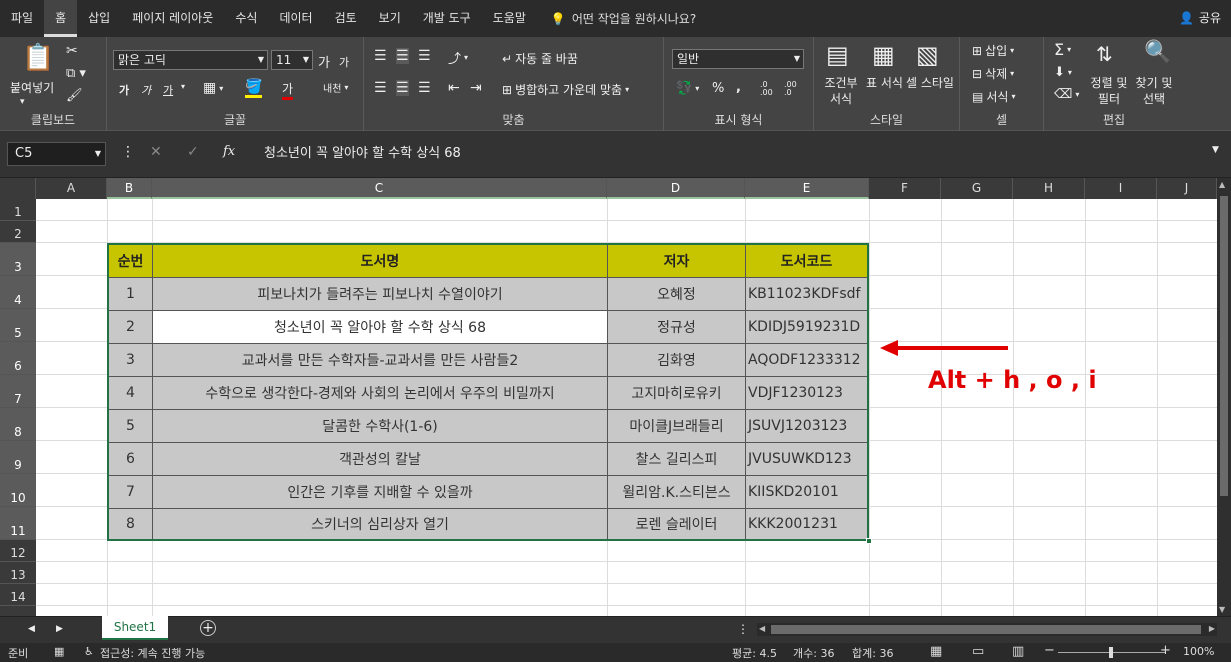  Describe the element at coordinates (402, 56) in the screenshot. I see `align-middle-icon: ☰` at that location.